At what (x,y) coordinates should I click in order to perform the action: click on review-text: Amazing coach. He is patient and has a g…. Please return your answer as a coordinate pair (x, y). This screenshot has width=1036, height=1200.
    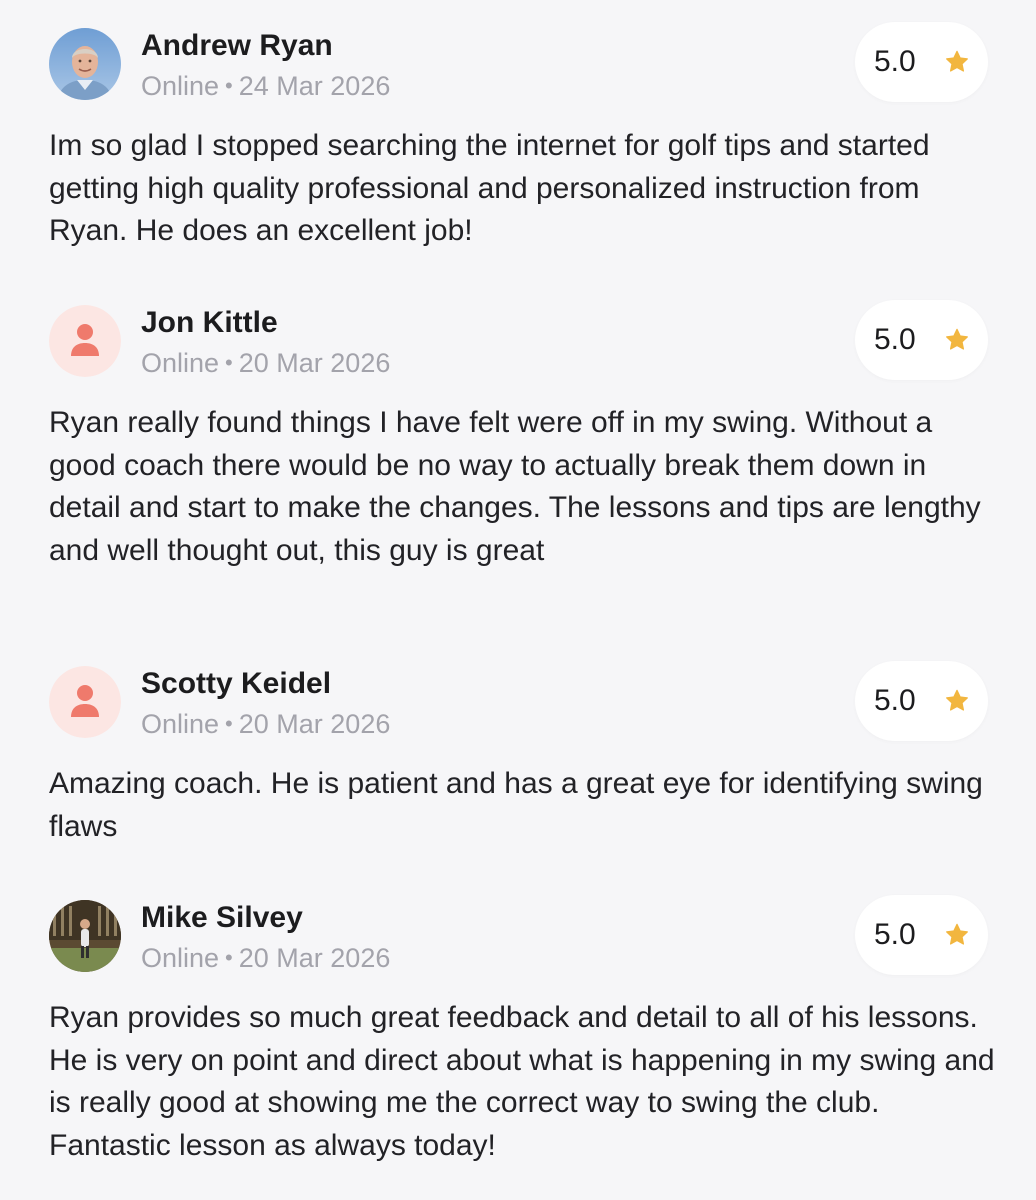
    Looking at the image, I should click on (516, 805).